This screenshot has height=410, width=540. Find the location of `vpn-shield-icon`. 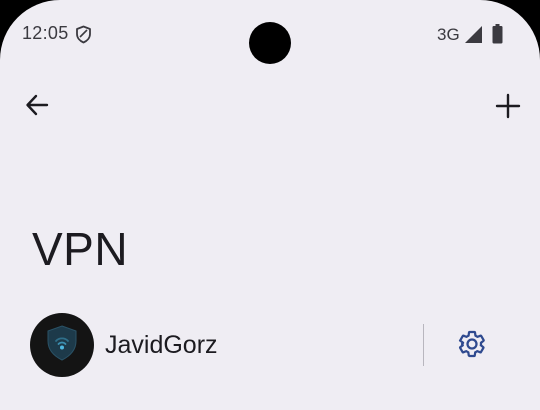

vpn-shield-icon is located at coordinates (62, 345).